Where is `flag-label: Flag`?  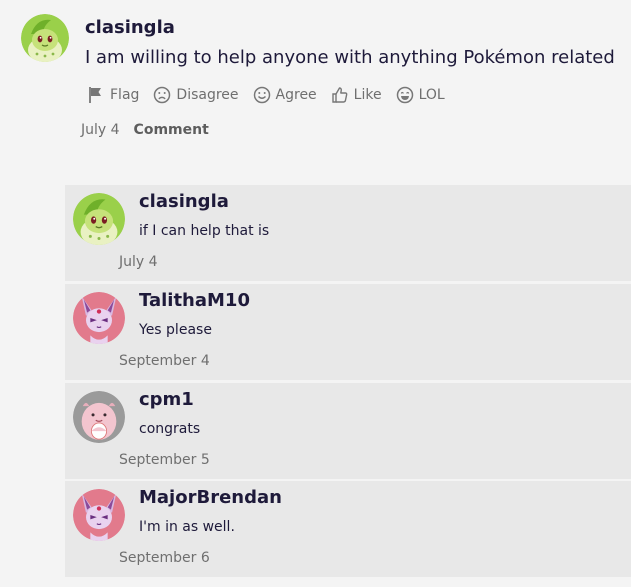 flag-label: Flag is located at coordinates (125, 95).